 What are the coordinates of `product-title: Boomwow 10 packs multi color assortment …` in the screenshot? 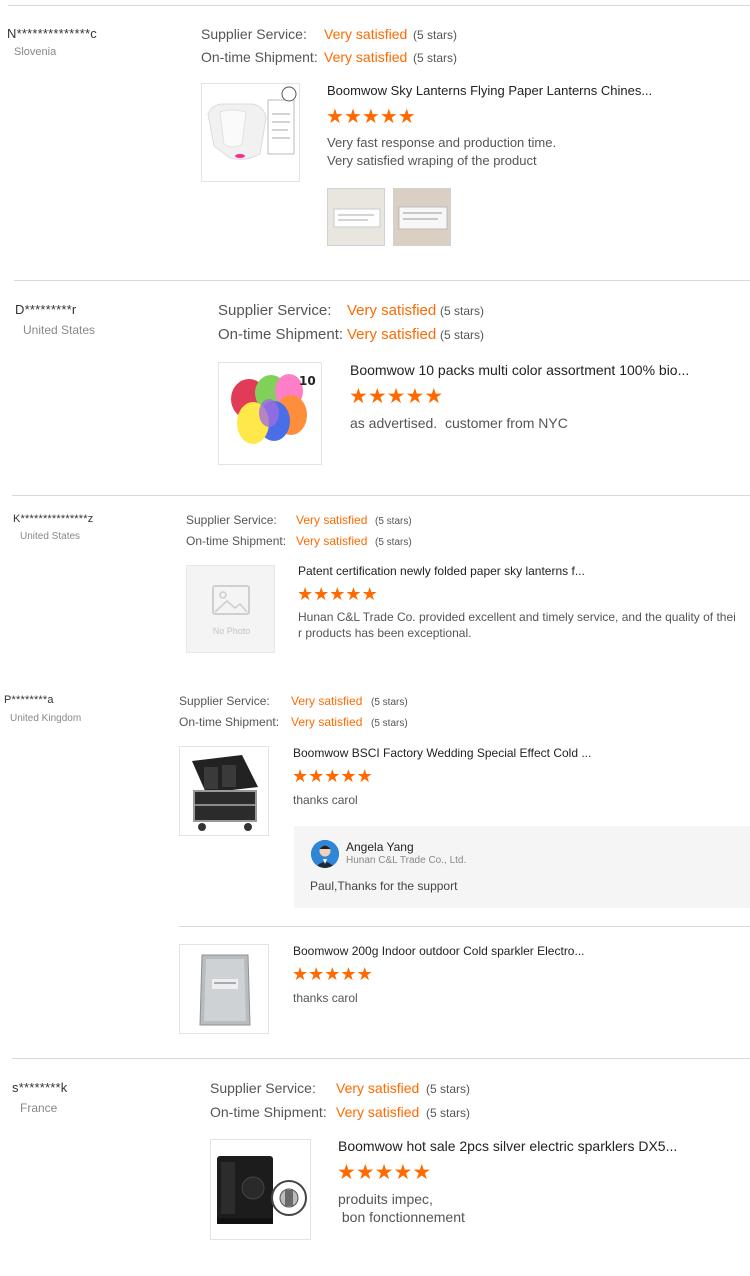 It's located at (545, 370).